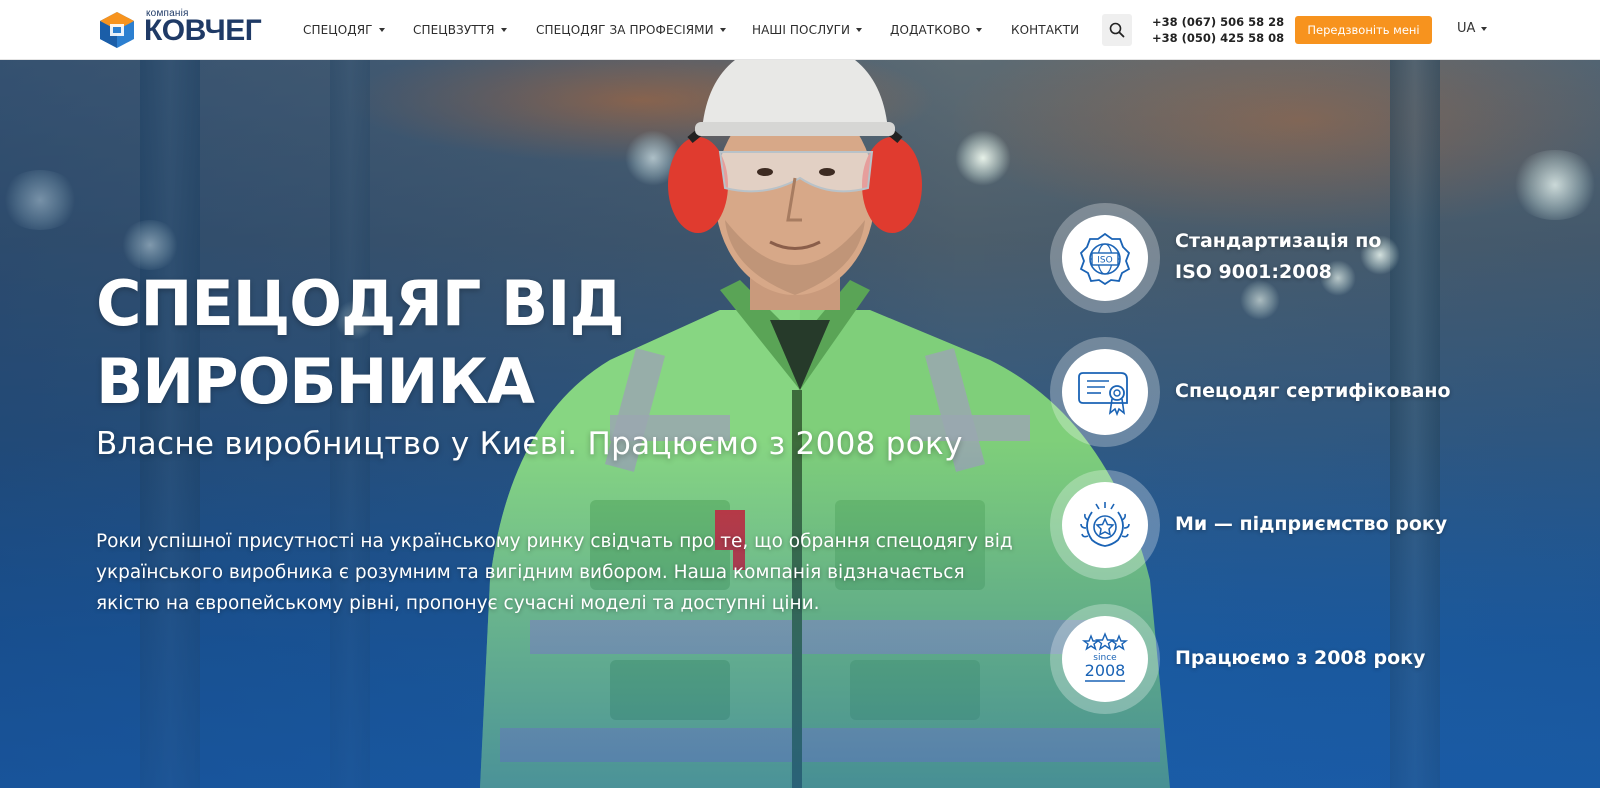  I want to click on nav-item-label: ДОДАТКОВО, so click(930, 30).